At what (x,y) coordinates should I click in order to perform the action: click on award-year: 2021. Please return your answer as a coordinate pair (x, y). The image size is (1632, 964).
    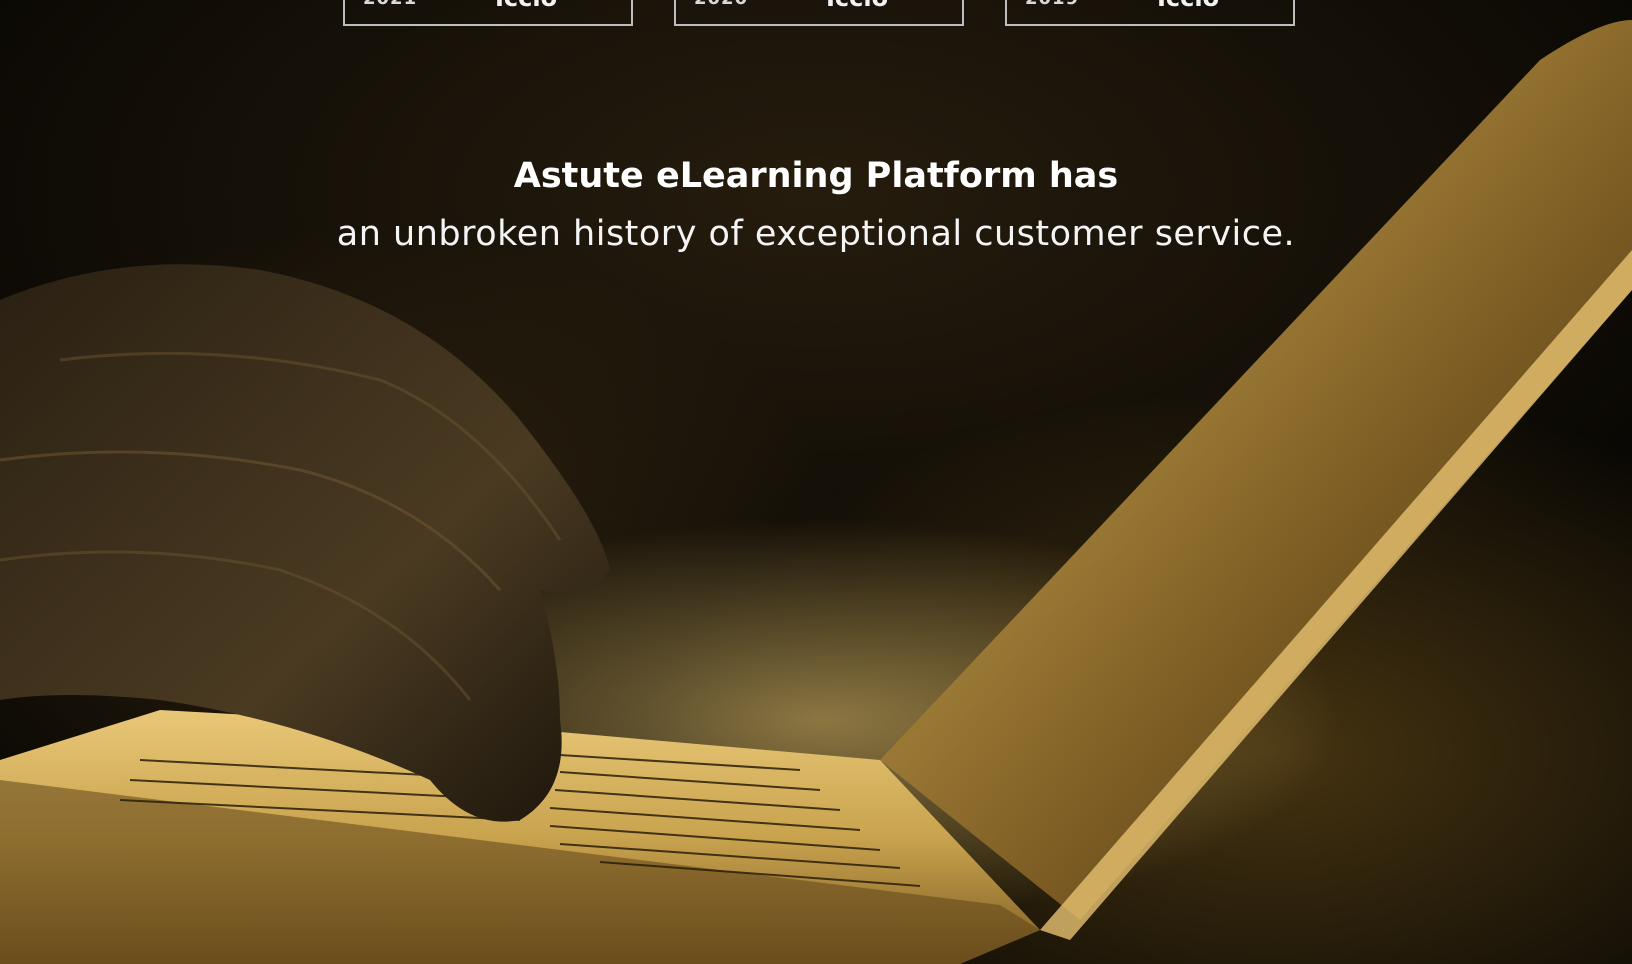
    Looking at the image, I should click on (390, 4).